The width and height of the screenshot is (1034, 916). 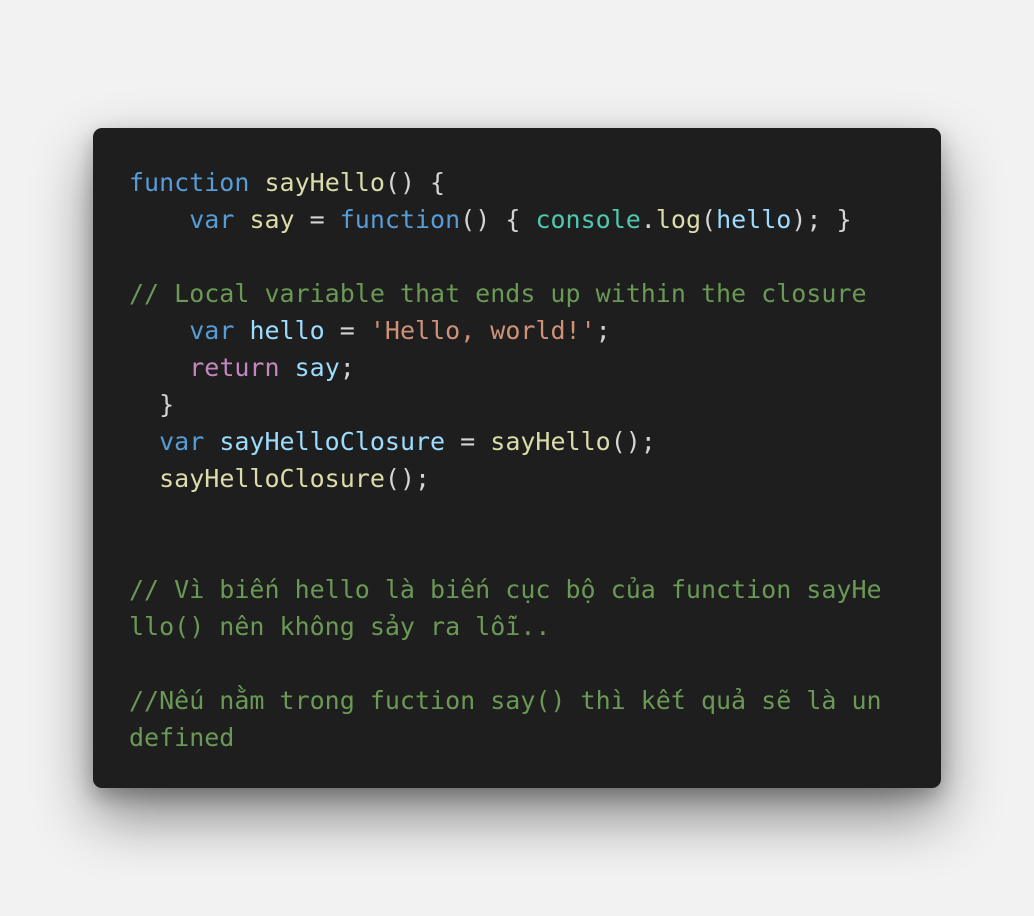 I want to click on code-line-5: var hello = 'Hello, world!';, so click(x=400, y=330).